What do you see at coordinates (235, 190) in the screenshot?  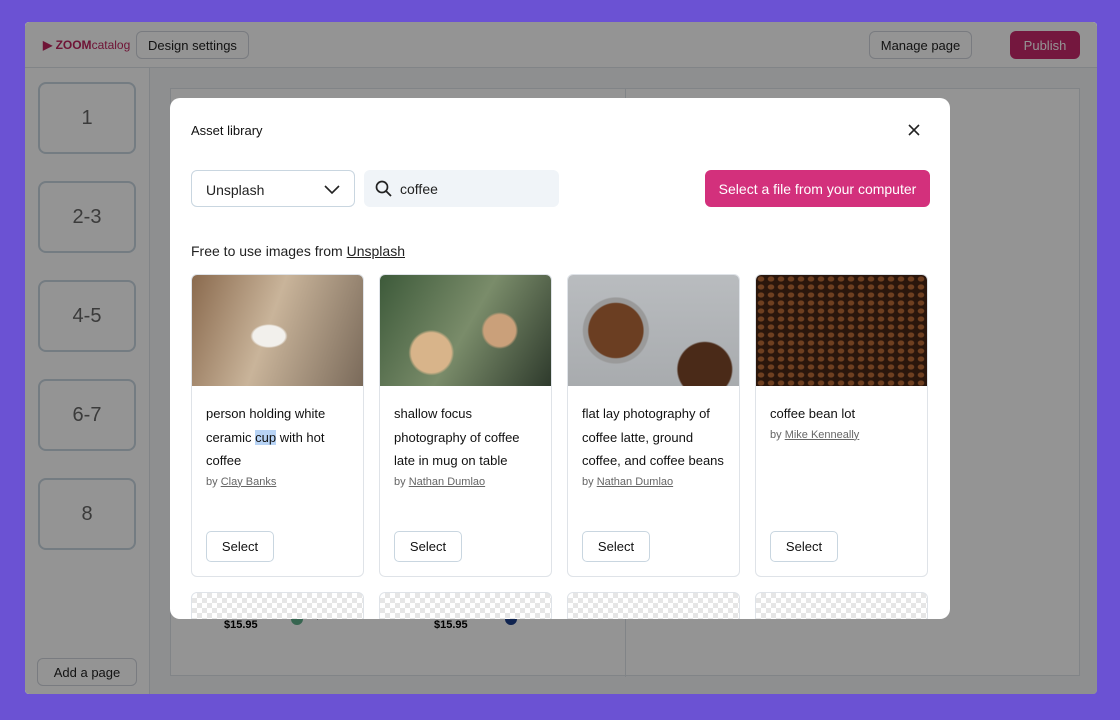 I see `source-value: Unsplash` at bounding box center [235, 190].